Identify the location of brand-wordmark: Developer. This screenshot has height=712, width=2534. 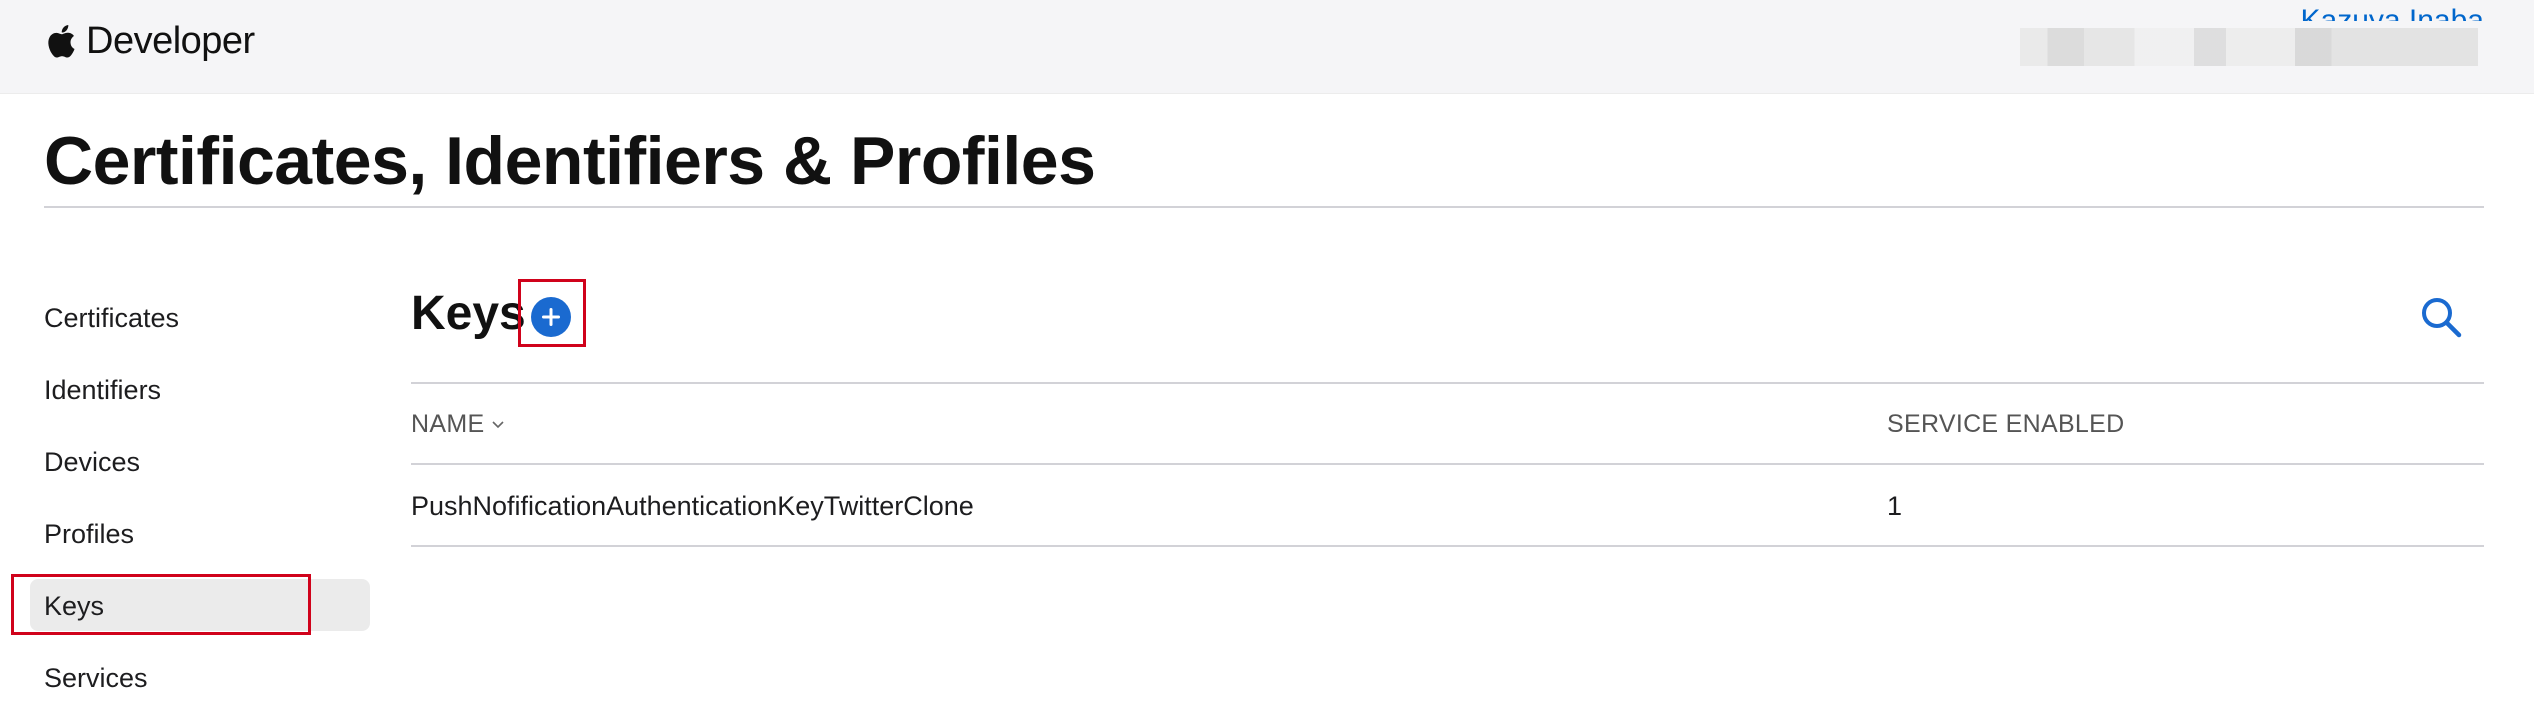
(170, 40).